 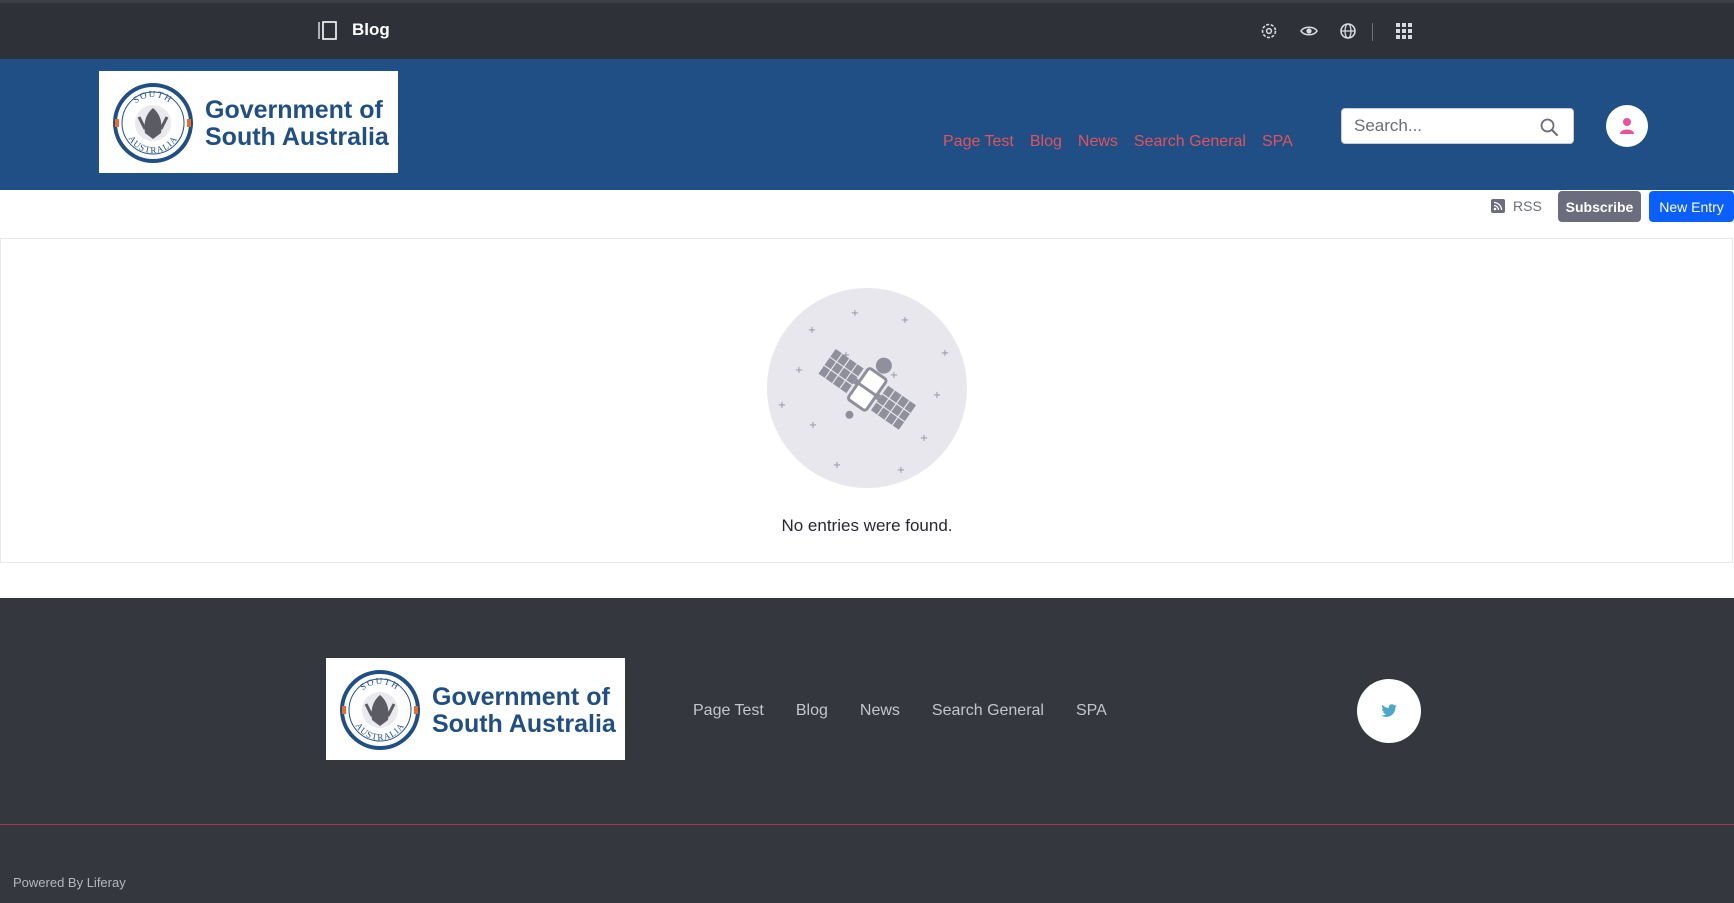 What do you see at coordinates (1190, 142) in the screenshot?
I see `nav-item-search-general: Search General` at bounding box center [1190, 142].